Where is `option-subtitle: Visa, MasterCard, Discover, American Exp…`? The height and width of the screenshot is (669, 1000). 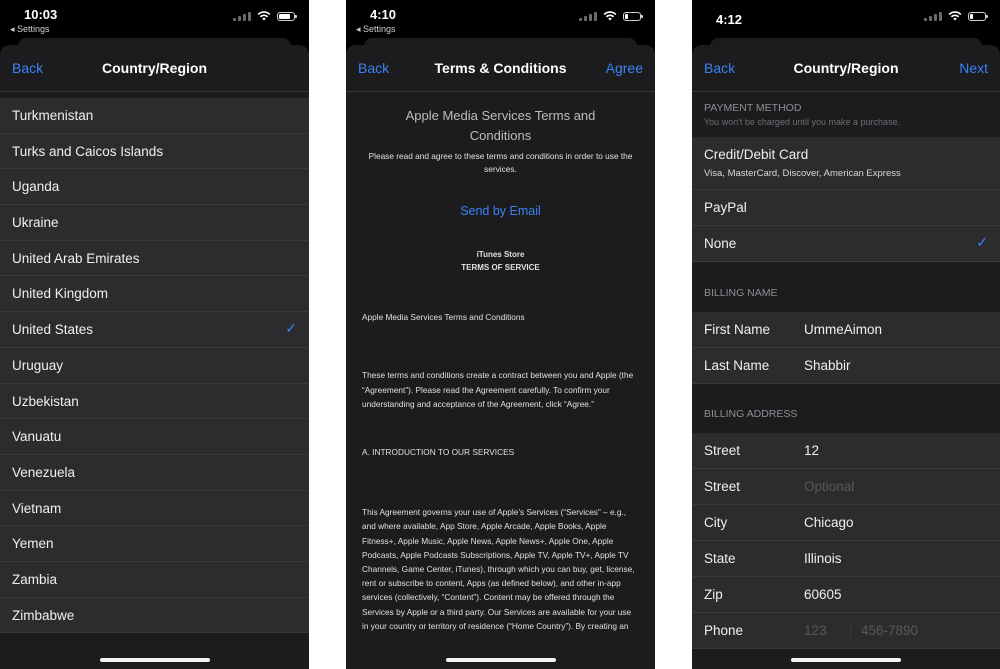
option-subtitle: Visa, MasterCard, Discover, American Exp… is located at coordinates (802, 173).